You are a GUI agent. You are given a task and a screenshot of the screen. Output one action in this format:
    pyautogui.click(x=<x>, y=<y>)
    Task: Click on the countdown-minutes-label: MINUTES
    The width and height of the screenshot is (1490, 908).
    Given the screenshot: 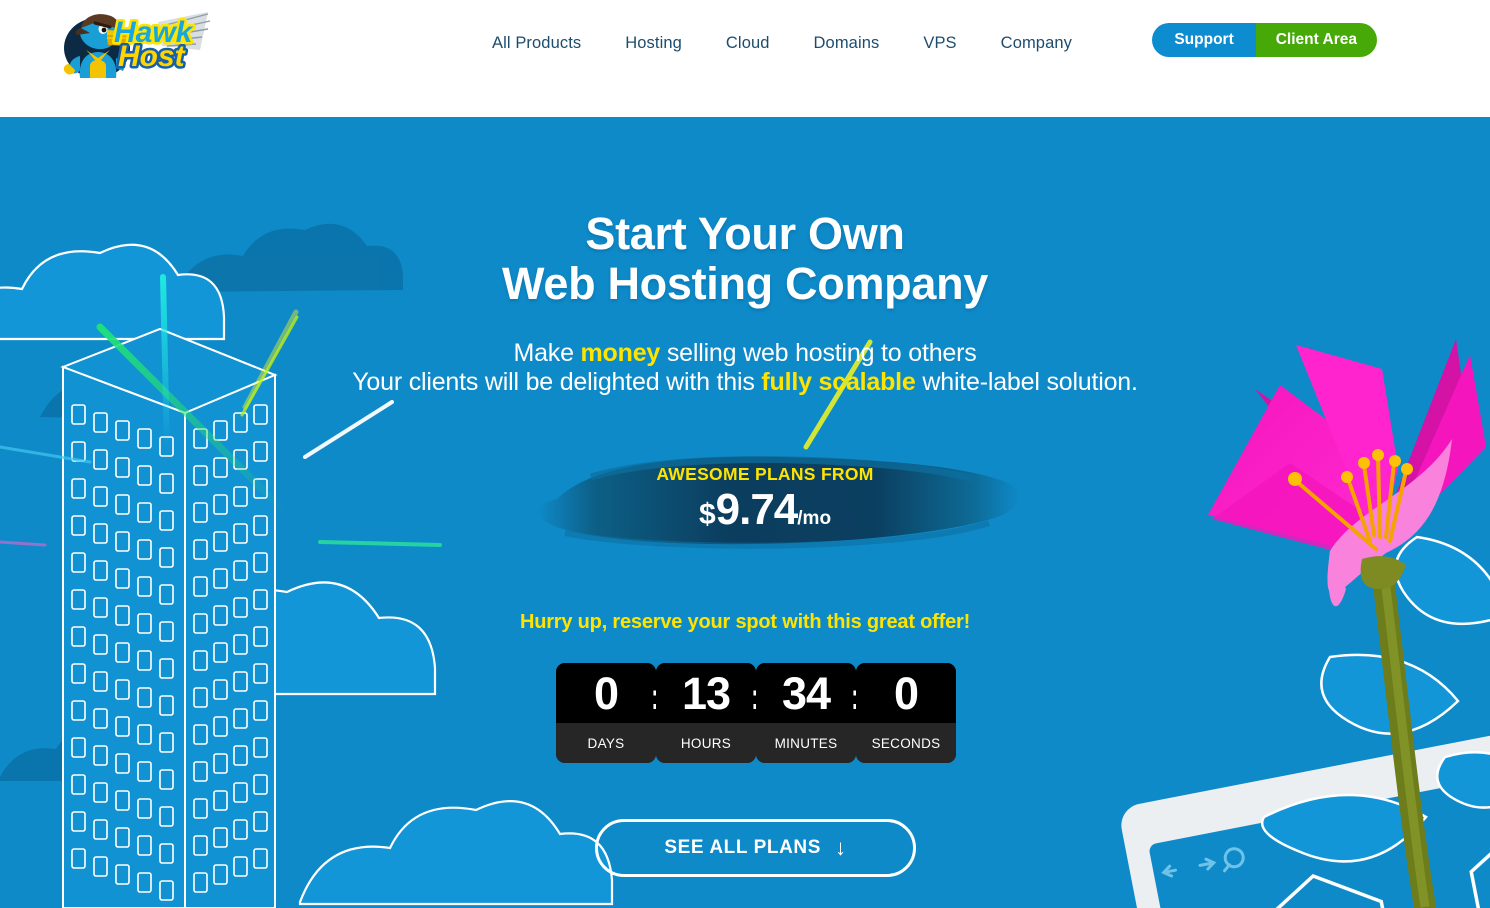 What is the action you would take?
    pyautogui.click(x=806, y=743)
    